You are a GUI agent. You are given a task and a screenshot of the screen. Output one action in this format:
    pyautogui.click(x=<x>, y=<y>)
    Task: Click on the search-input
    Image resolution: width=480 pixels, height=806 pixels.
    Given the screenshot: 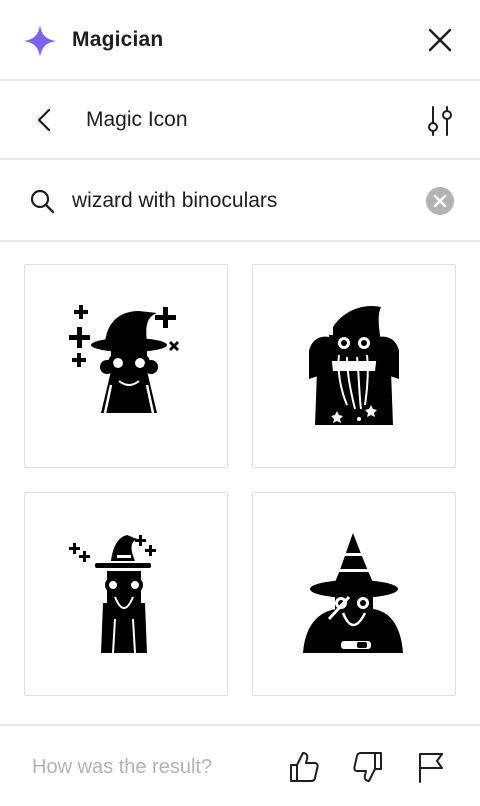 What is the action you would take?
    pyautogui.click(x=242, y=201)
    